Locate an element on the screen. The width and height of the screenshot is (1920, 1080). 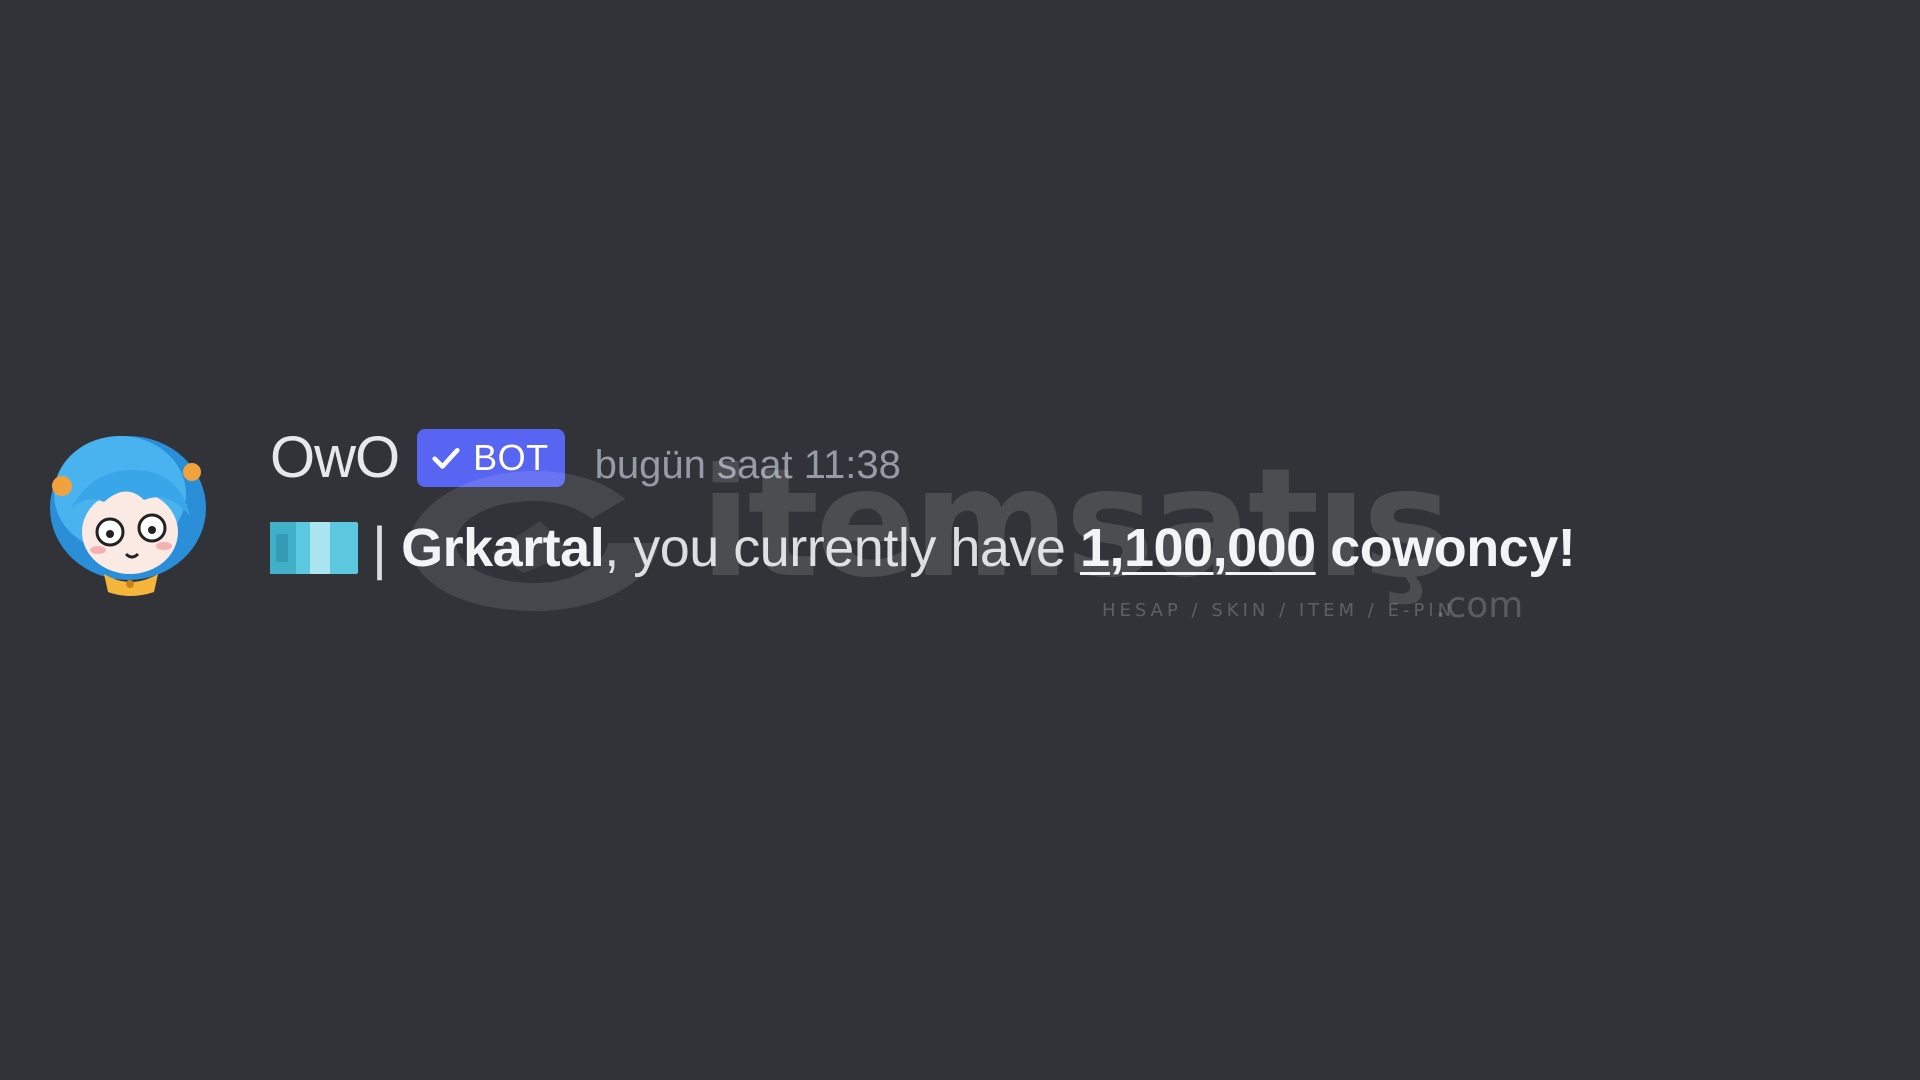
check-icon is located at coordinates (446, 458).